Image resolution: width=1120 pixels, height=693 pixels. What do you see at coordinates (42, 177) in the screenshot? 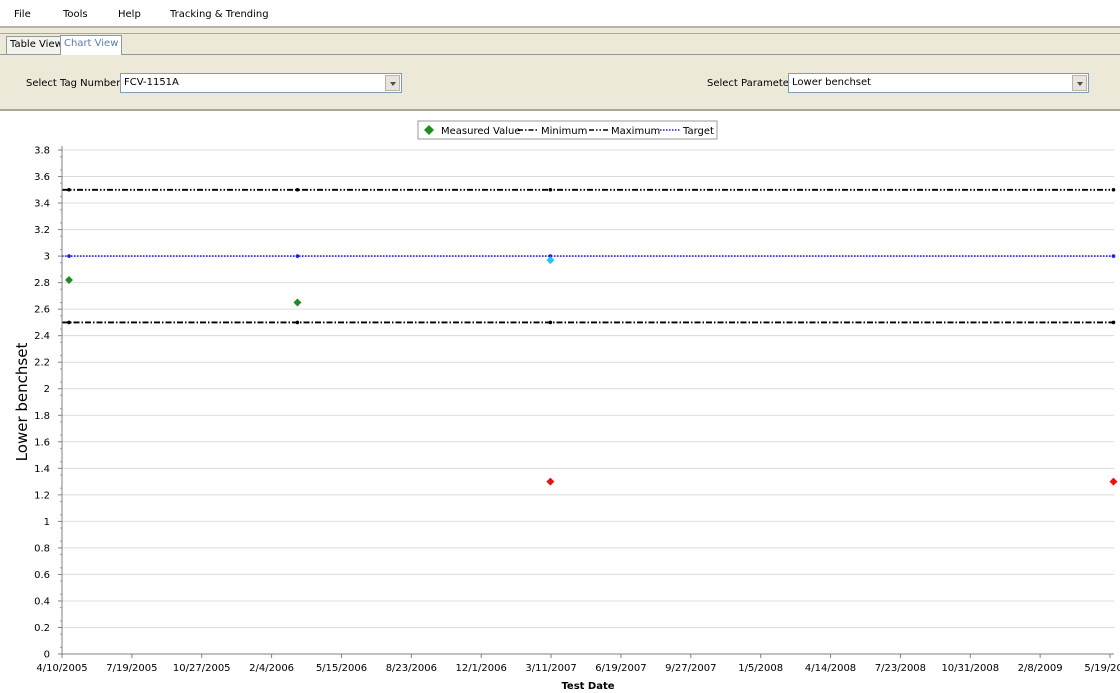
I see `y-tick-label: 3.6` at bounding box center [42, 177].